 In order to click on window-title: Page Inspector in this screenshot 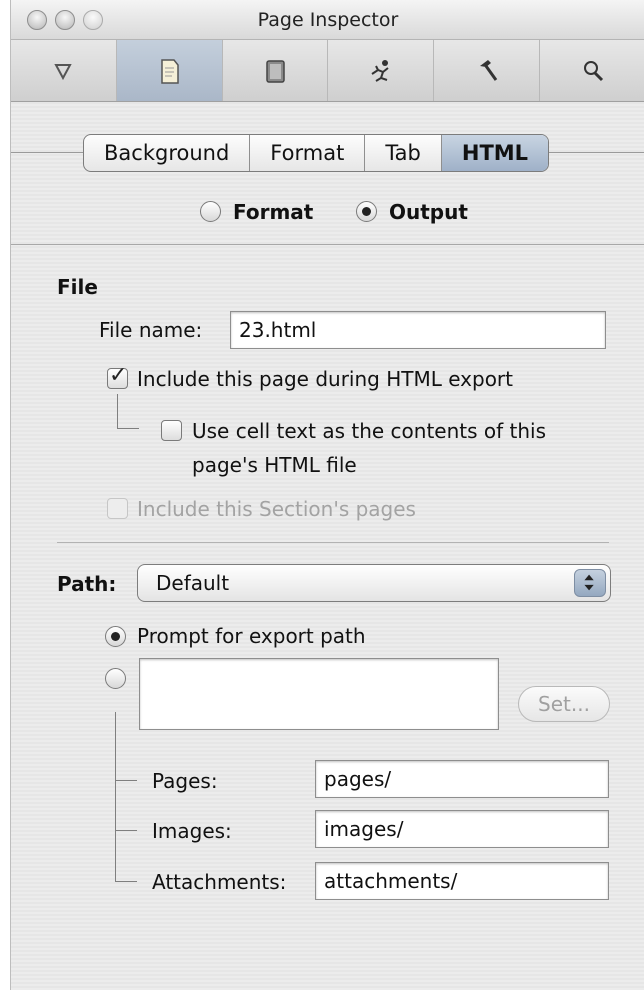, I will do `click(328, 20)`.